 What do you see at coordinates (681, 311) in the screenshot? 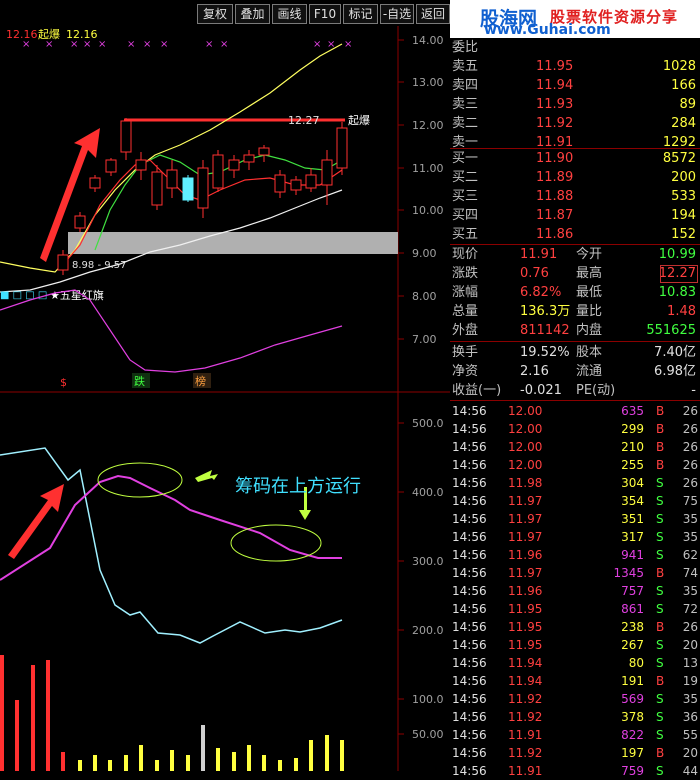
I see `quote-value: 1.48` at bounding box center [681, 311].